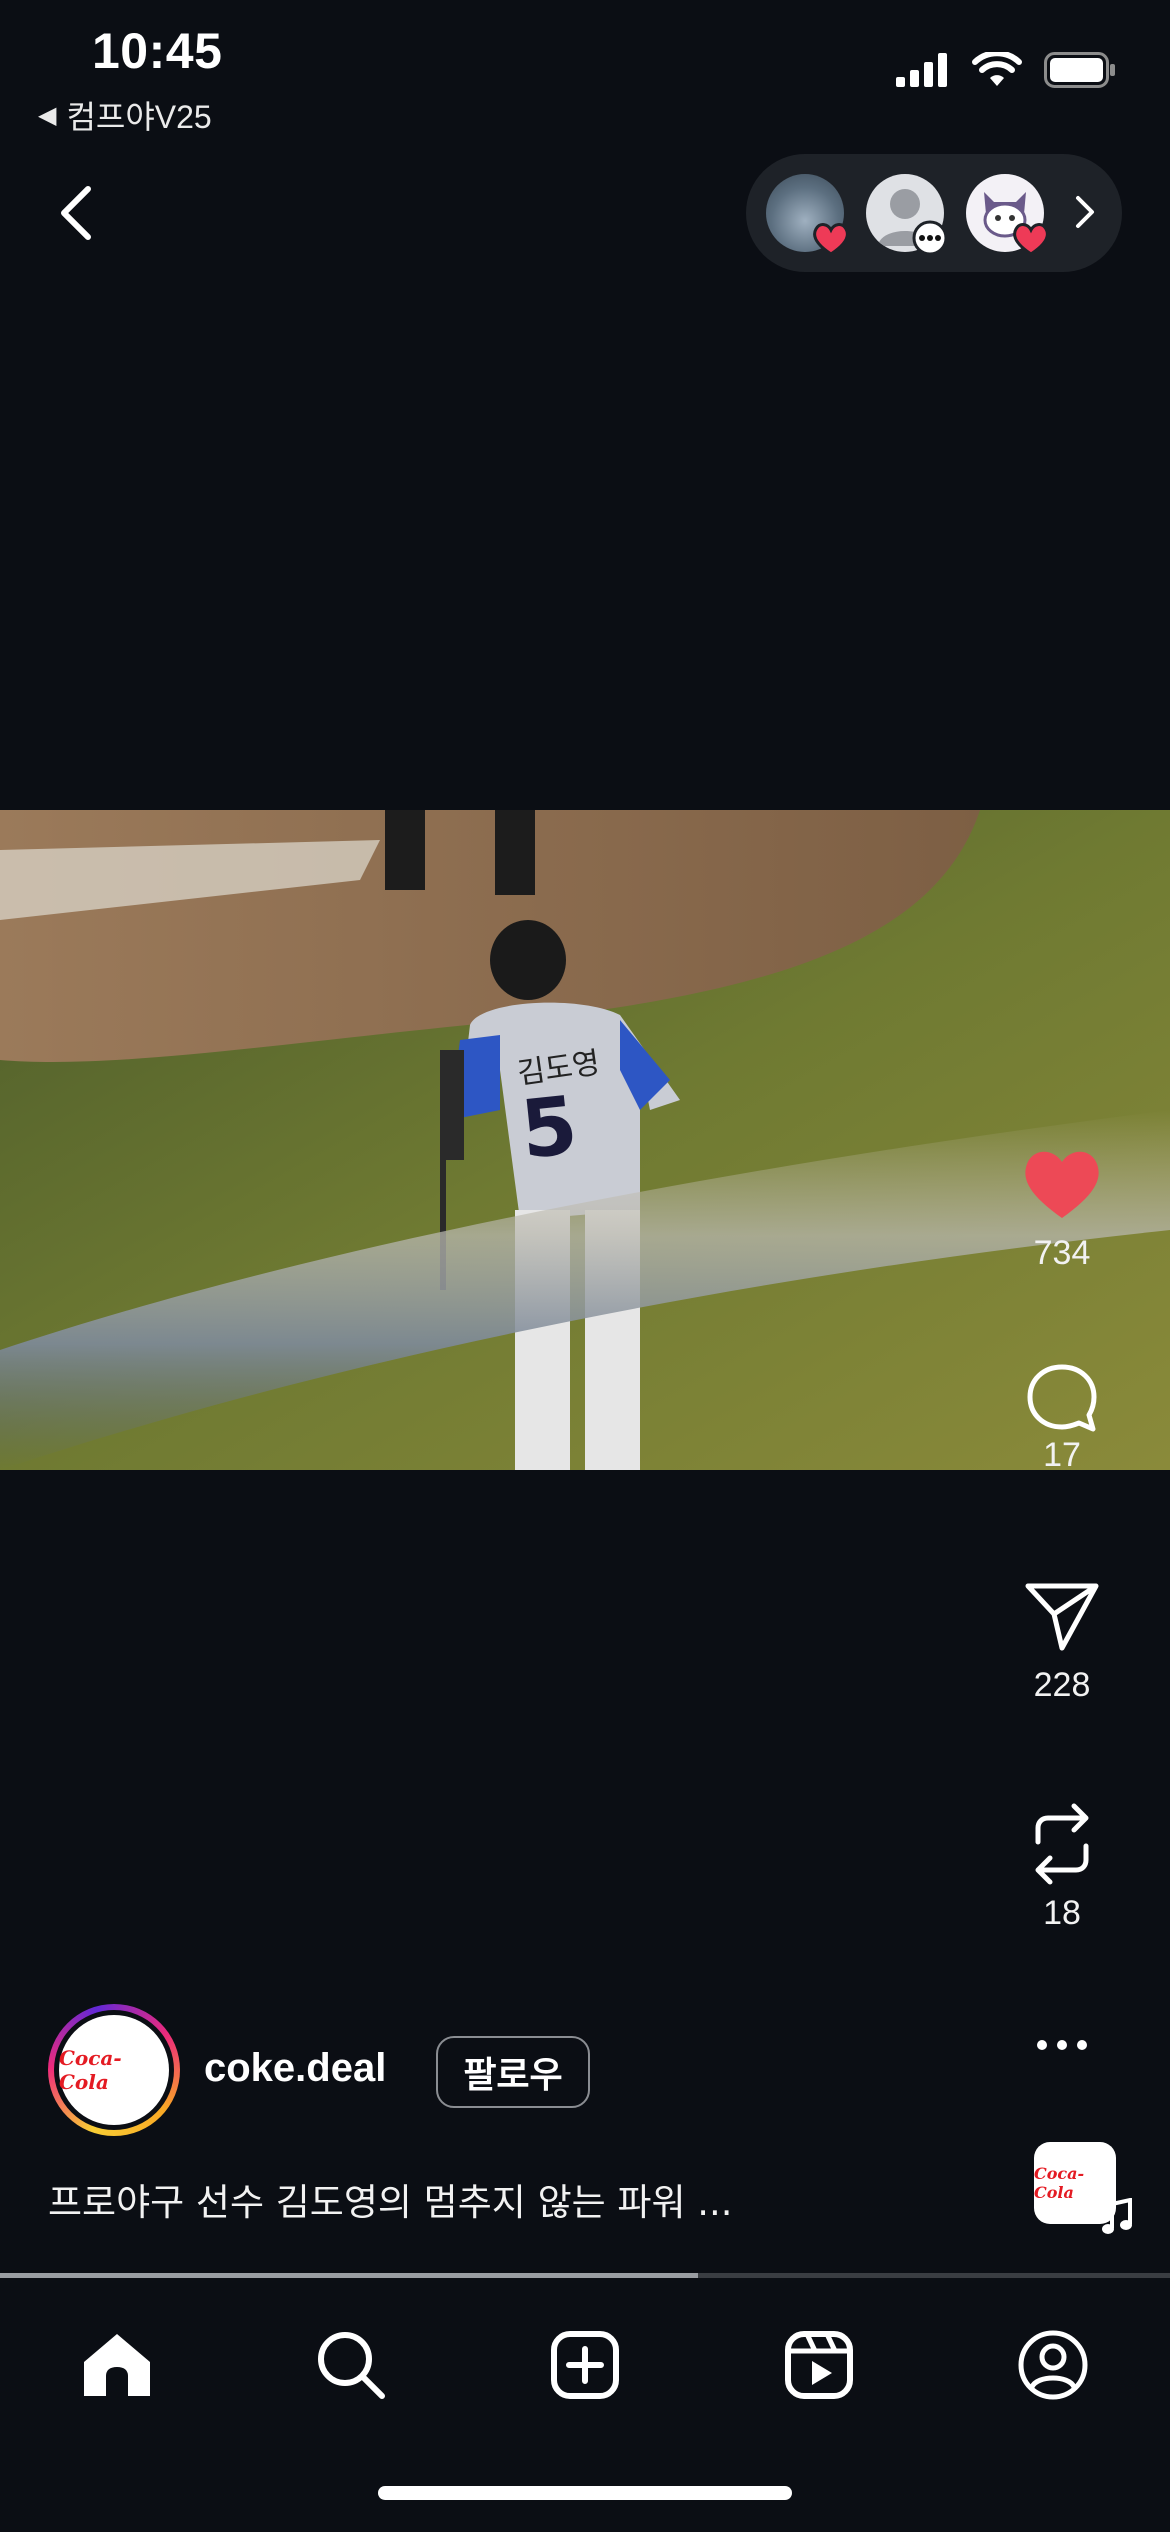  Describe the element at coordinates (1062, 1913) in the screenshot. I see `repost-count: 18` at that location.